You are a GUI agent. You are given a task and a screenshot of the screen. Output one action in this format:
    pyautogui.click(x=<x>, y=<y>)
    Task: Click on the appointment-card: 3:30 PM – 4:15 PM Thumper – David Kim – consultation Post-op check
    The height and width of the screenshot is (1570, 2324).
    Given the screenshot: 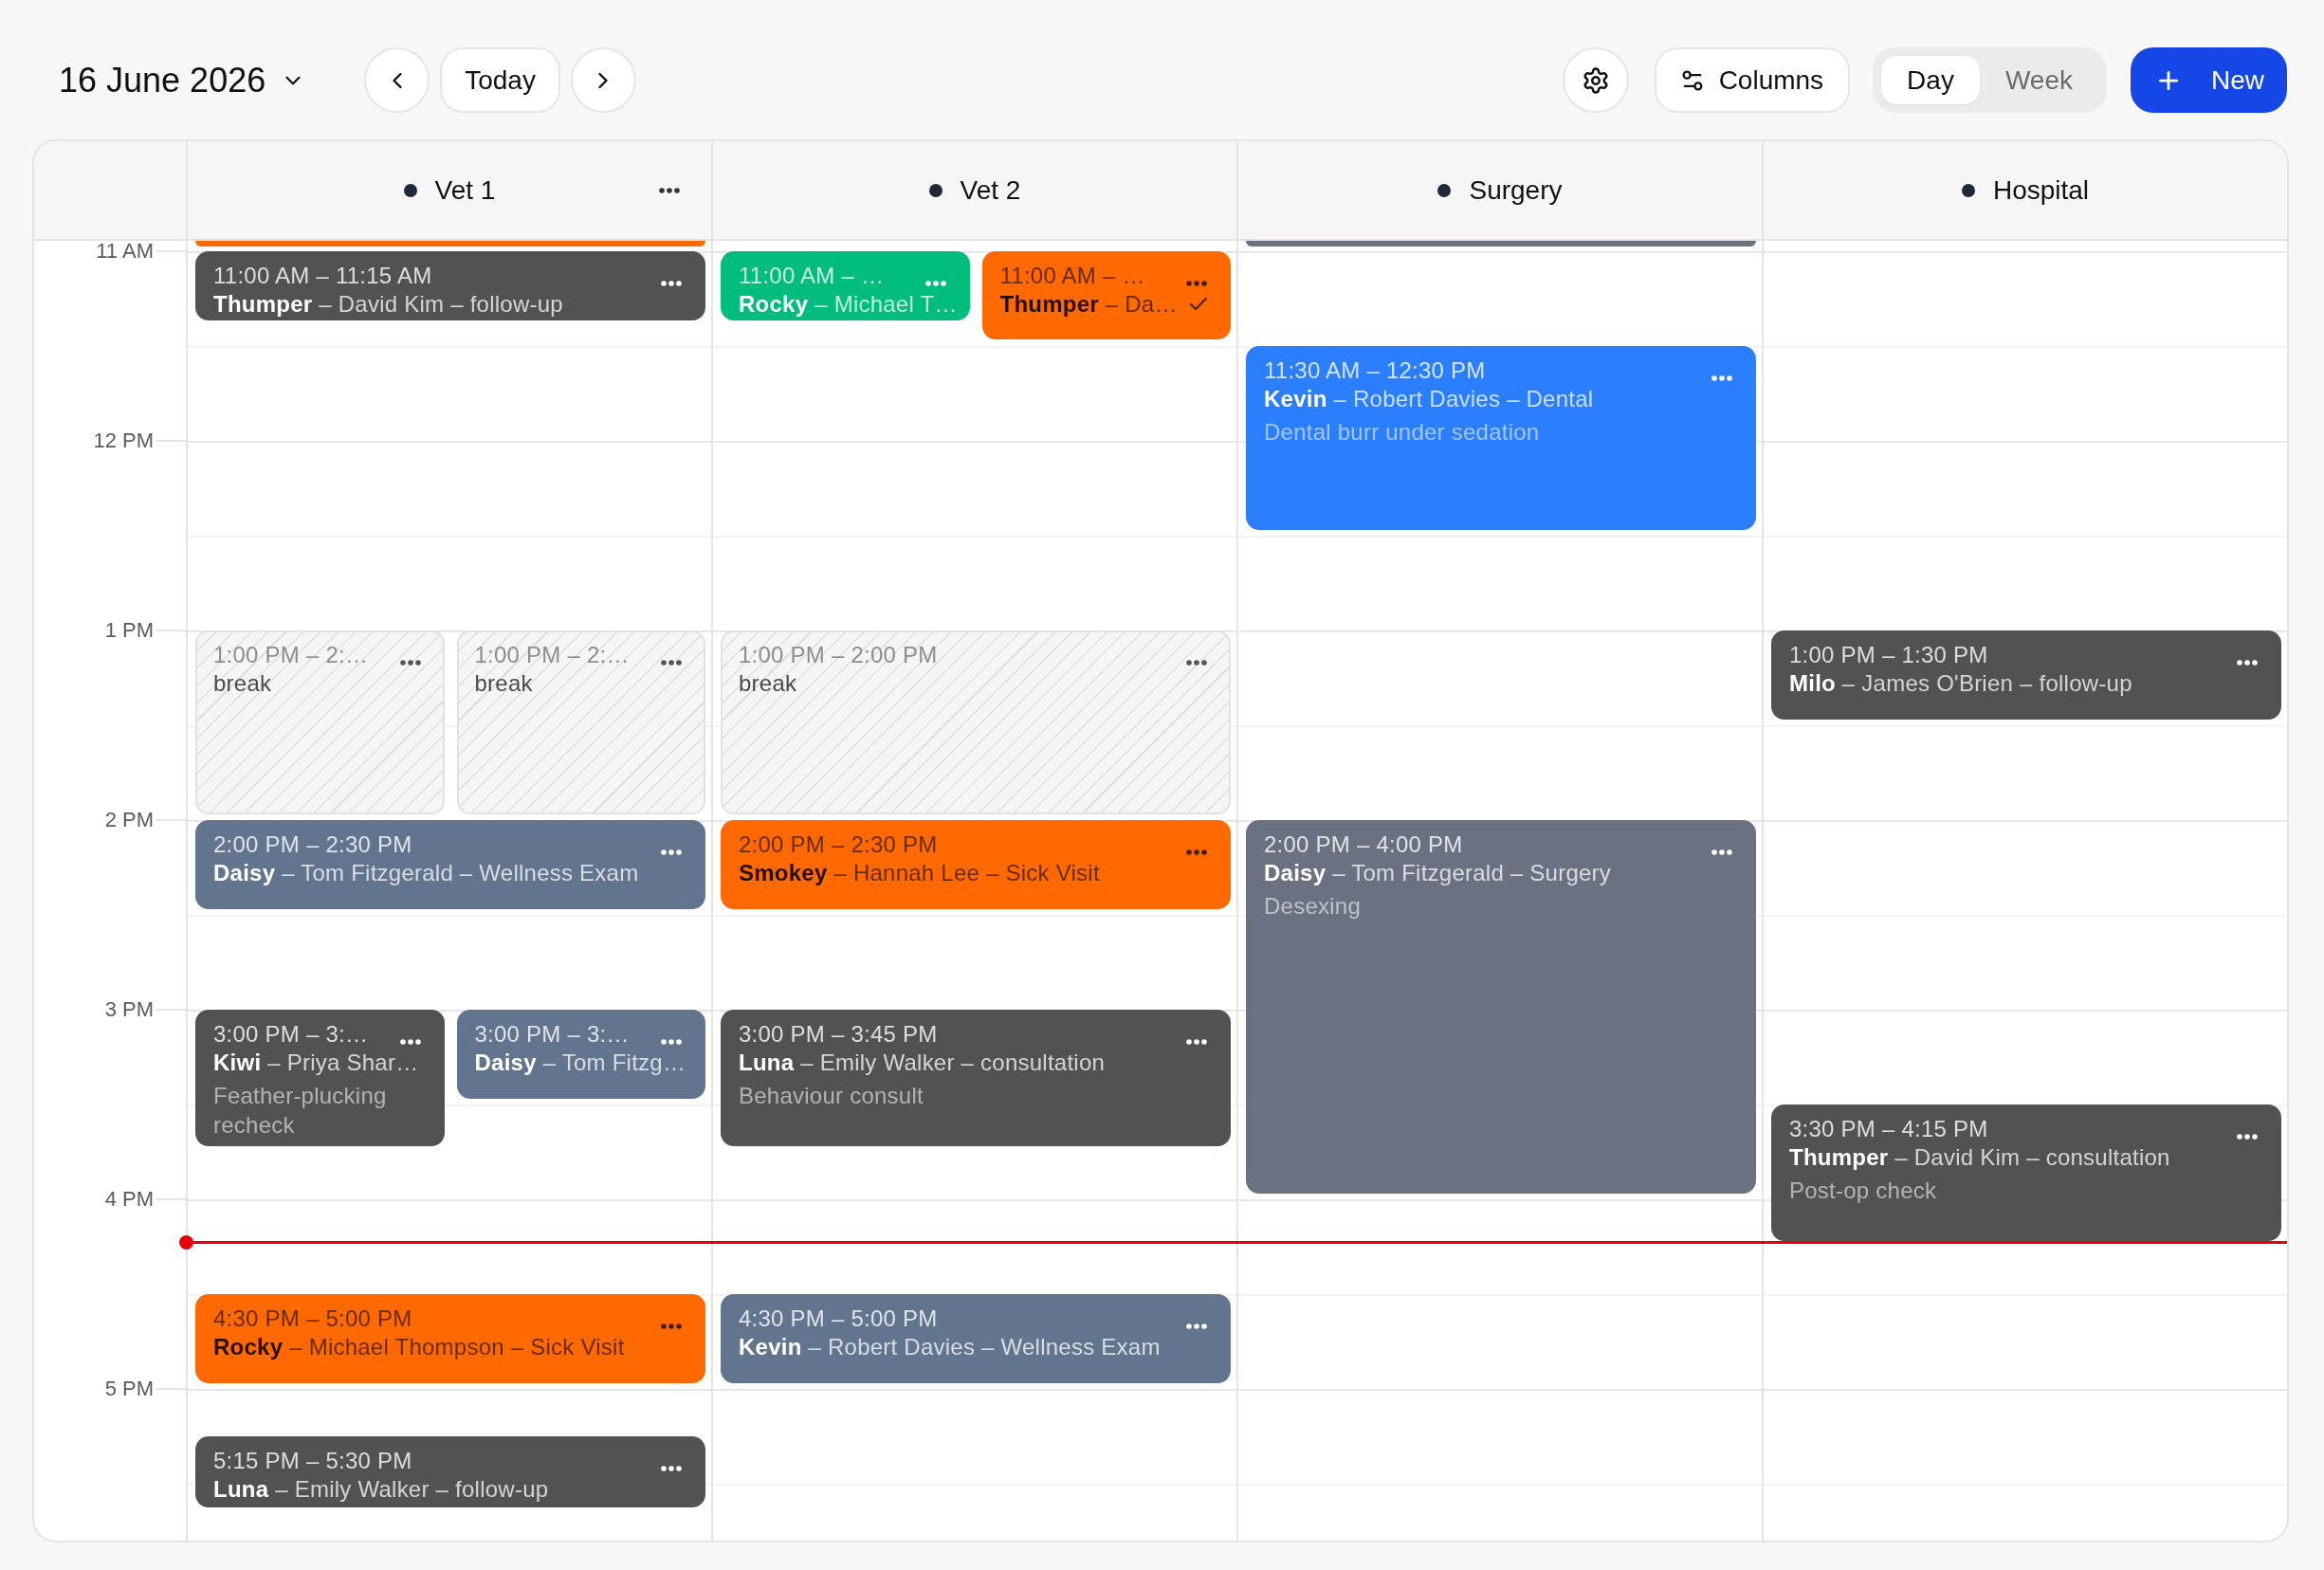 What is the action you would take?
    pyautogui.click(x=2026, y=1172)
    